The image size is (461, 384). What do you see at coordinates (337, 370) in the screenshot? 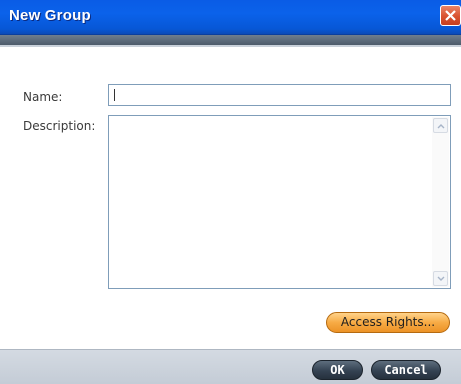
I see `ok-button: OK` at bounding box center [337, 370].